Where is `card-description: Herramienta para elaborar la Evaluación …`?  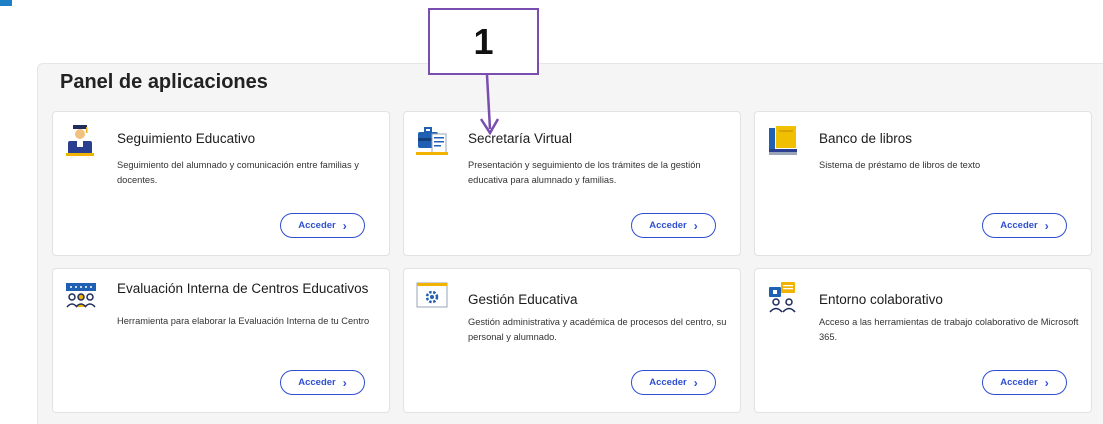 card-description: Herramienta para elaborar la Evaluación … is located at coordinates (243, 321).